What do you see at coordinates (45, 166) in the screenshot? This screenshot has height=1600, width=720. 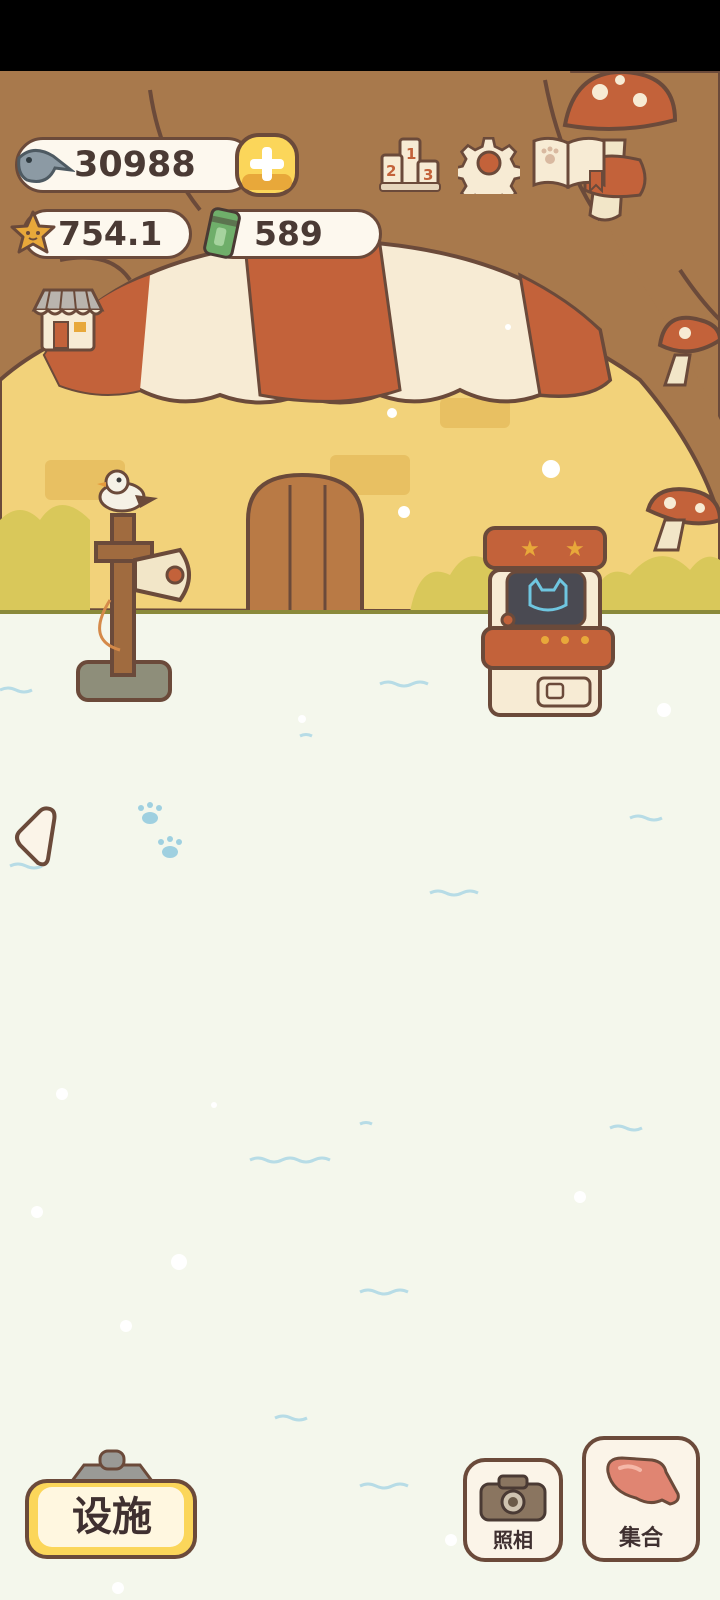 I see `fish-icon` at bounding box center [45, 166].